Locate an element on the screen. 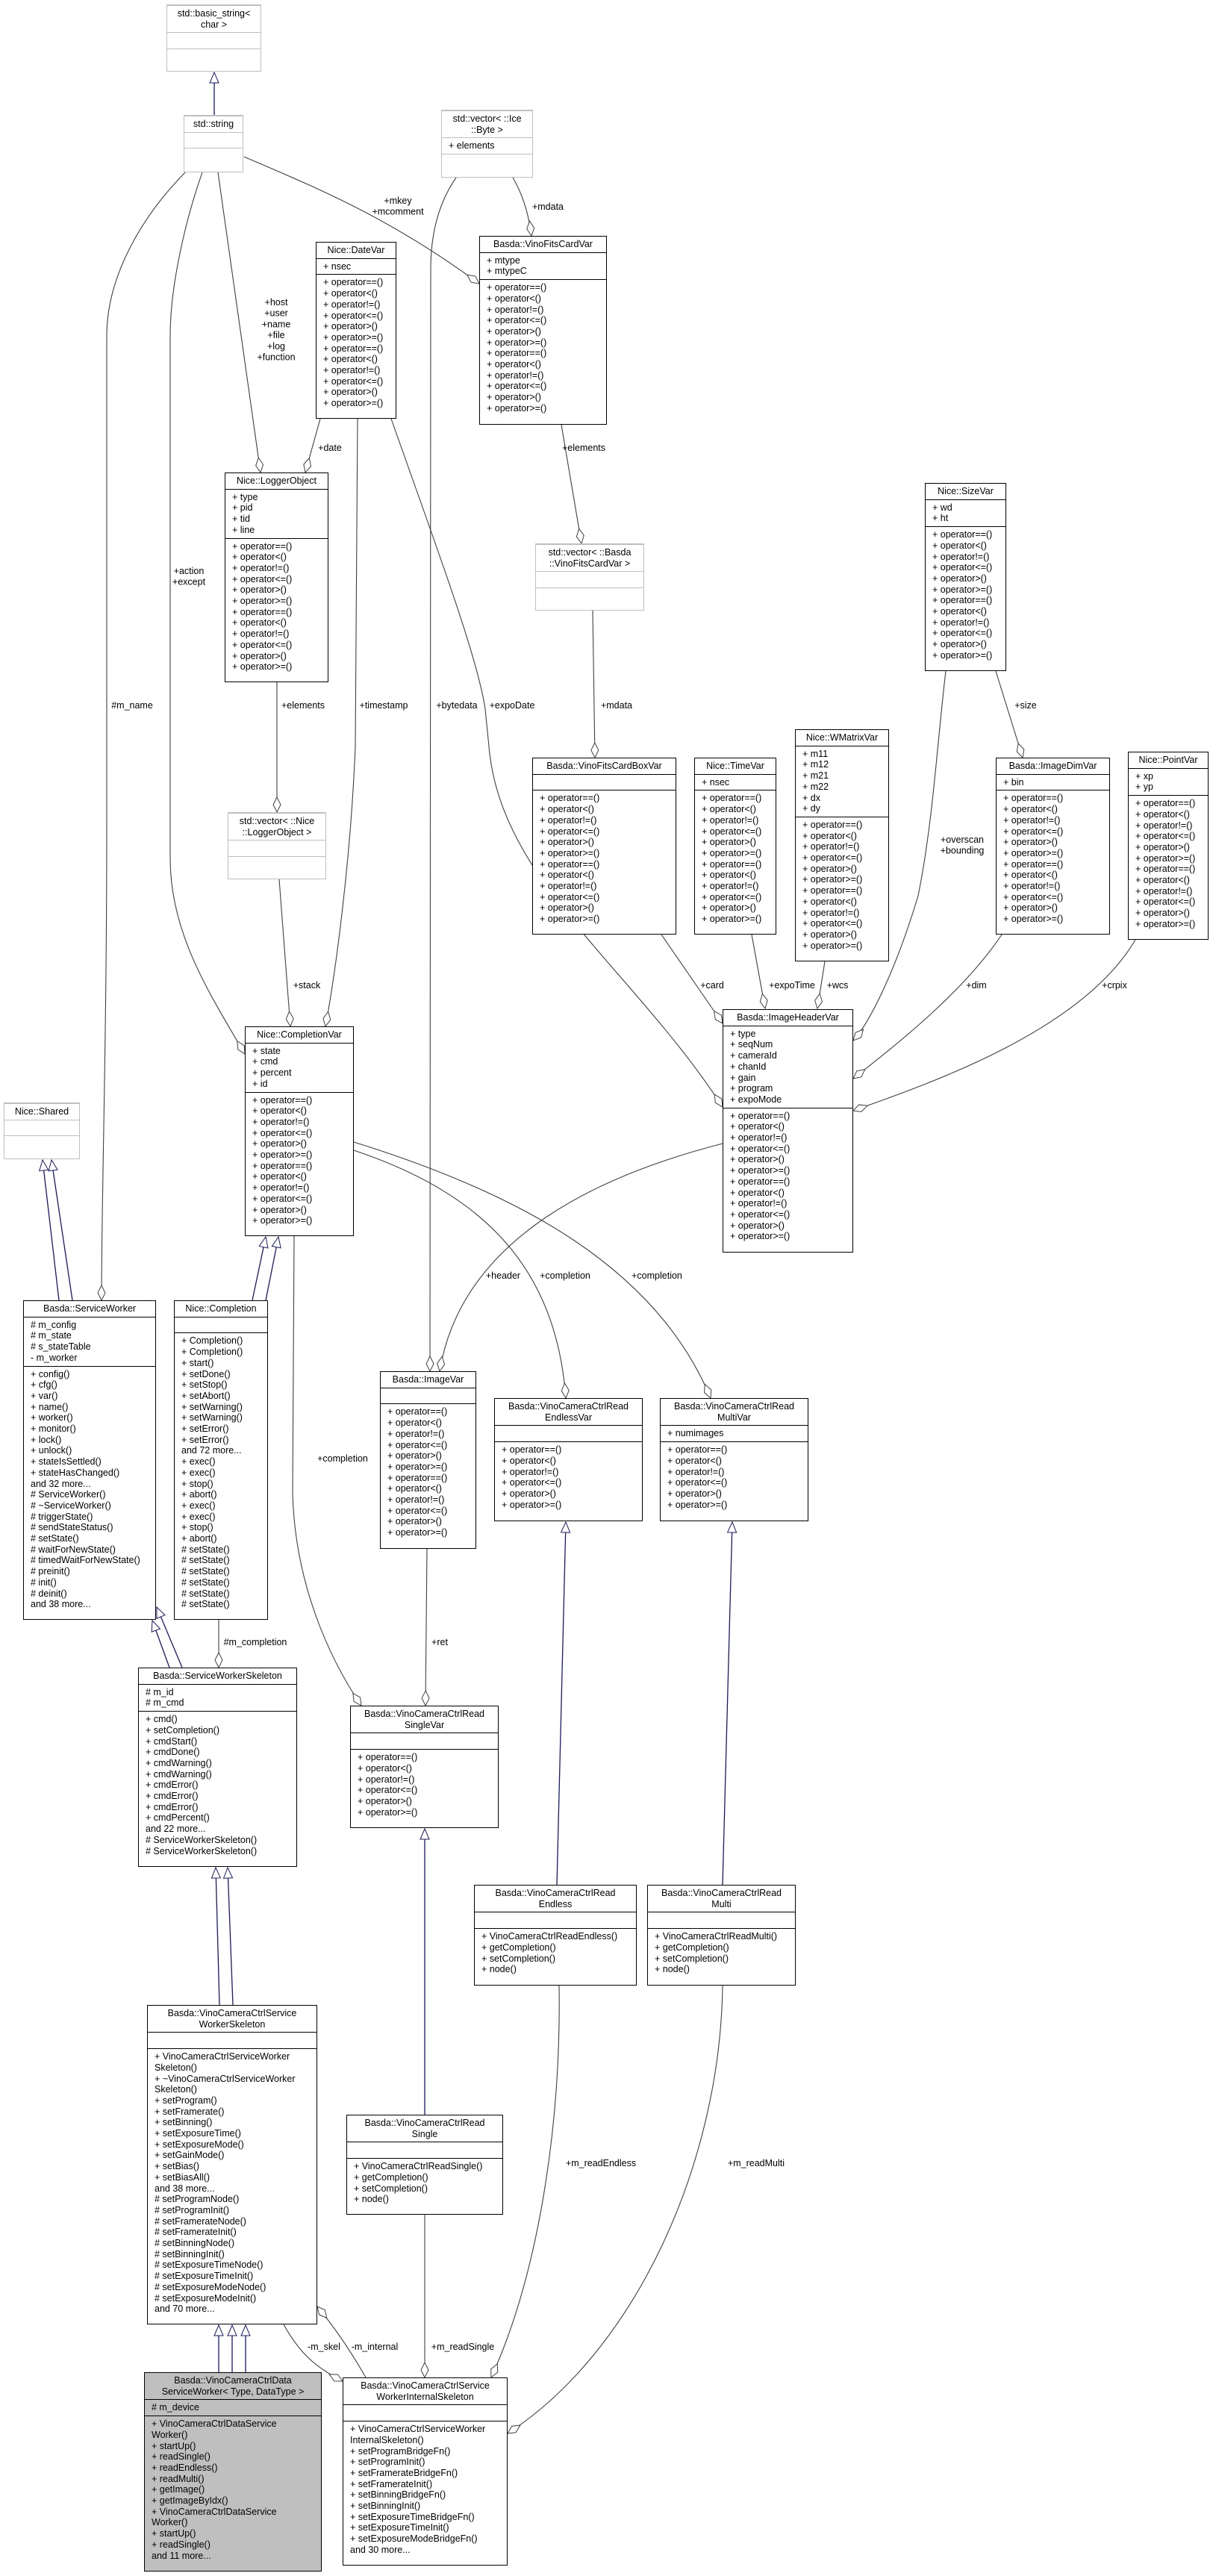 Image resolution: width=1213 pixels, height=2576 pixels. class-name-line: ServiceWorker< Type, DataType > is located at coordinates (233, 2391).